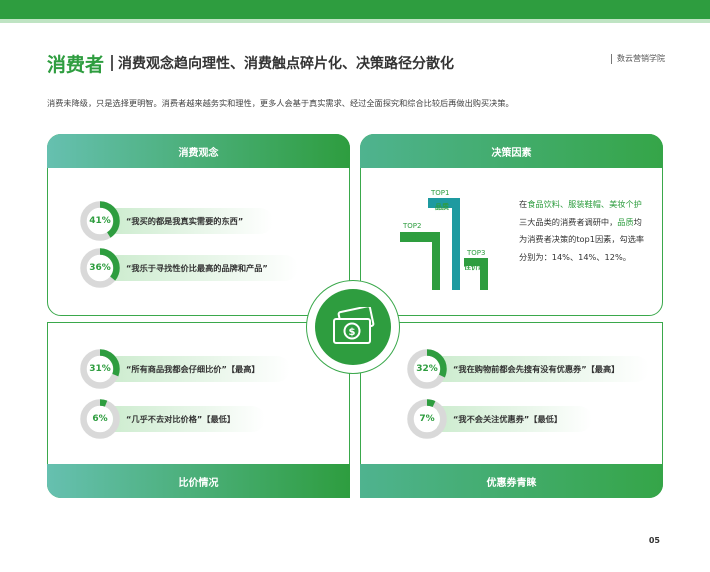 This screenshot has width=710, height=572. I want to click on panel-header-decision-factors: 决策因素, so click(511, 151).